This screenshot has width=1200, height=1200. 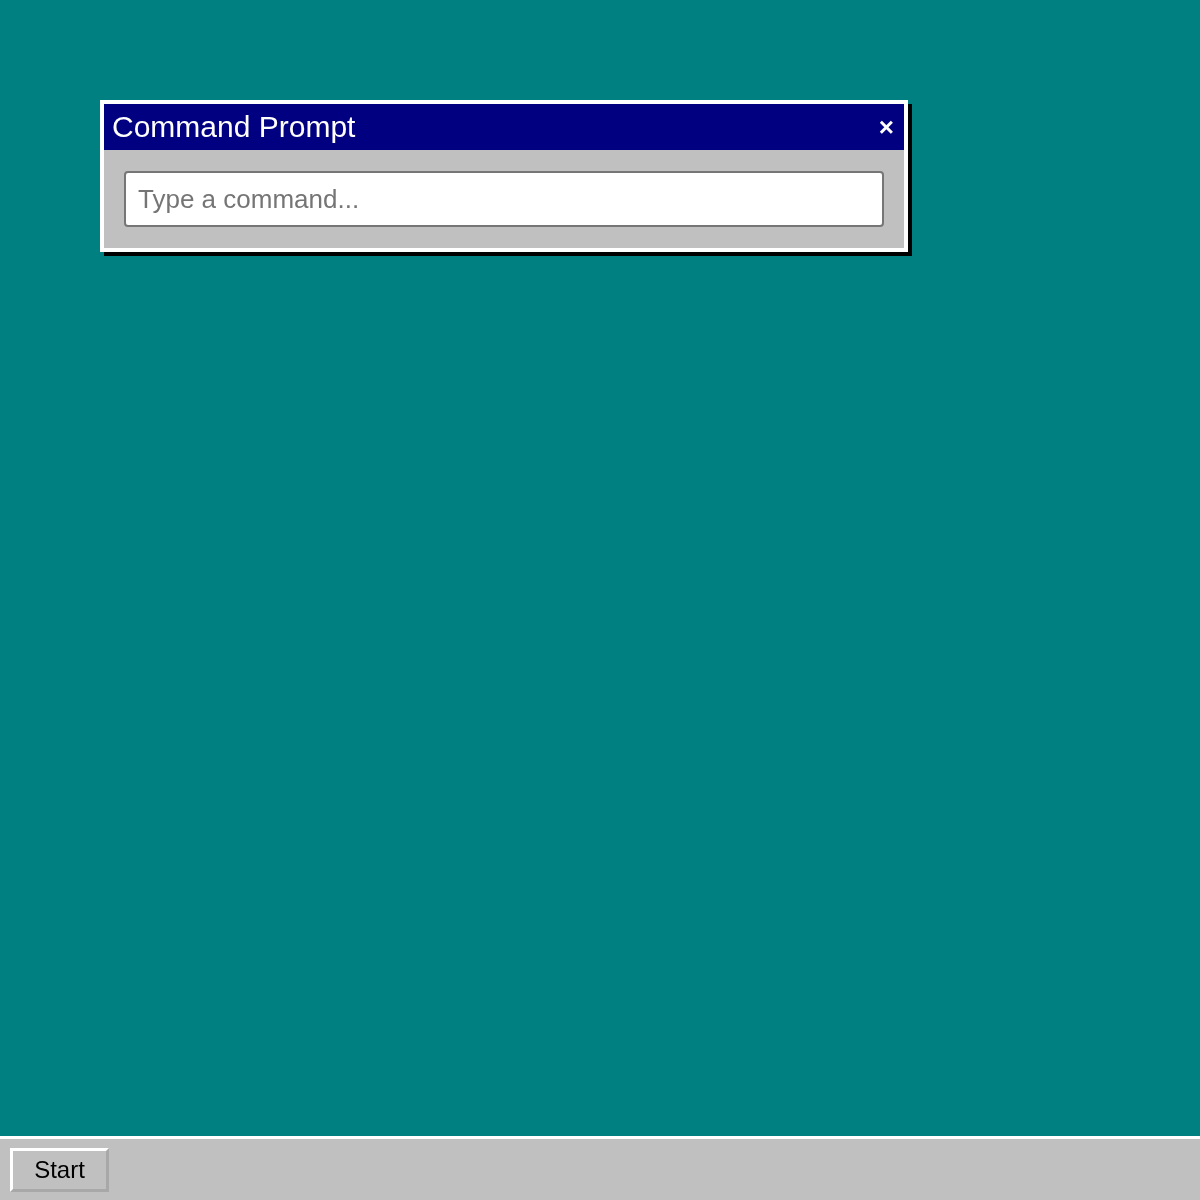 I want to click on close-button: ×, so click(x=886, y=127).